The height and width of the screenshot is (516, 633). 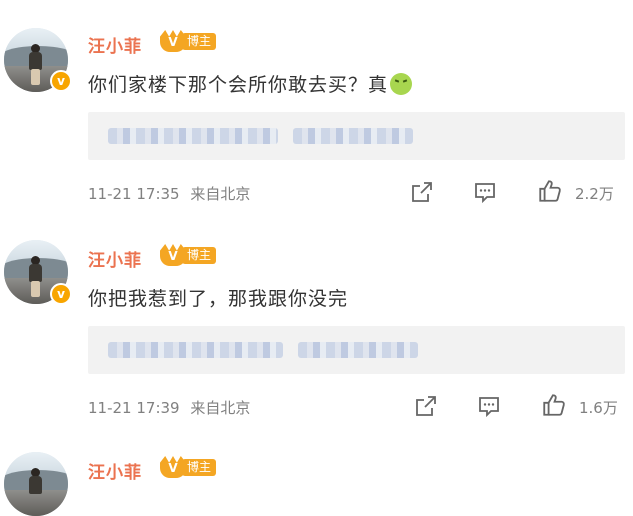 I want to click on nauseated-face-icon, so click(x=401, y=84).